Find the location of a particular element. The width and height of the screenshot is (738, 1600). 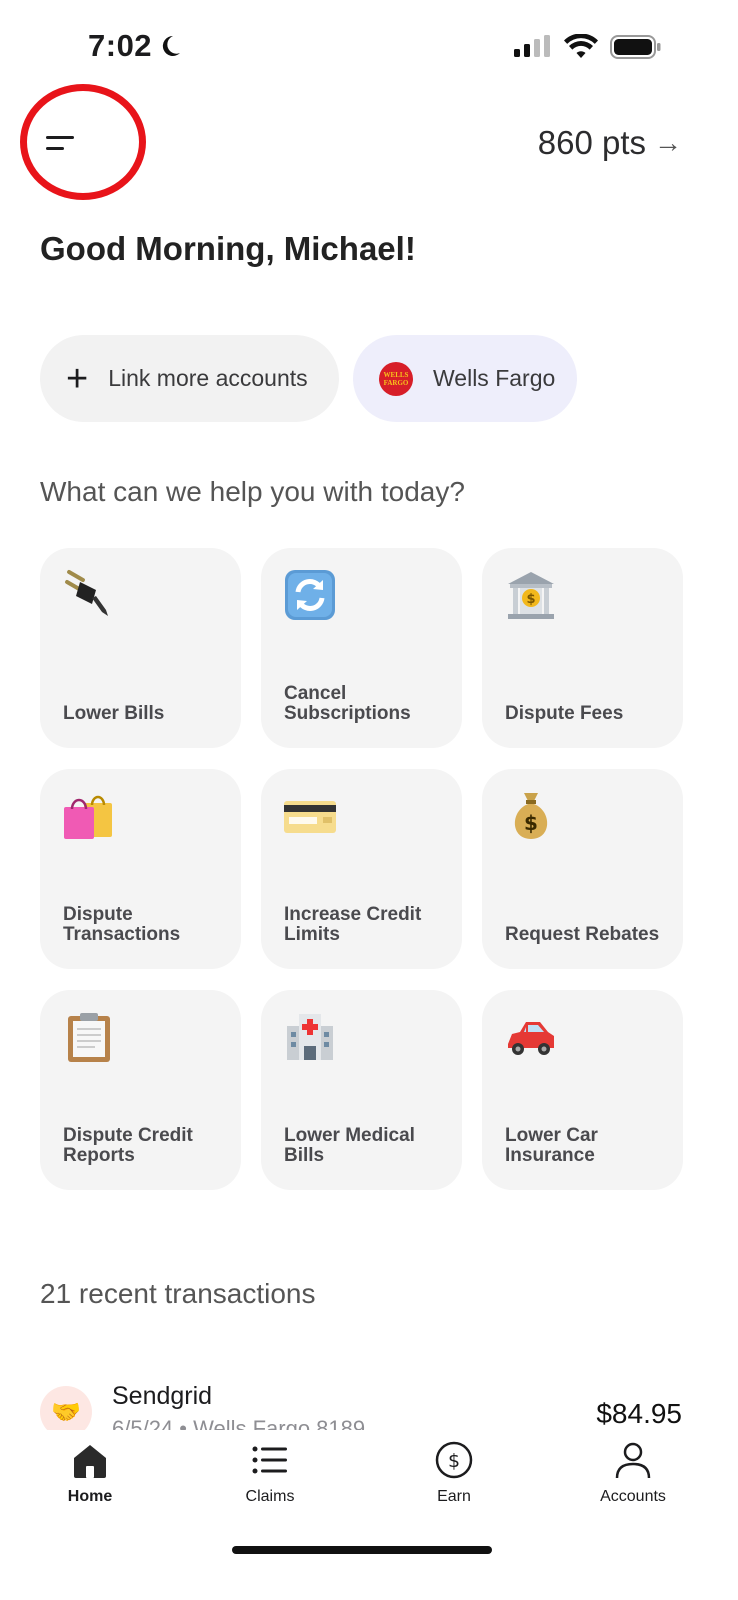

service-label: Increase Credit Limits is located at coordinates (353, 924).